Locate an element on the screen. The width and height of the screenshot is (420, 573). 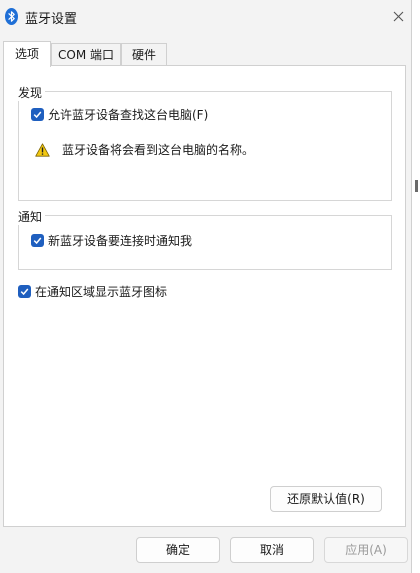
apply-button: 应用(A) is located at coordinates (366, 550).